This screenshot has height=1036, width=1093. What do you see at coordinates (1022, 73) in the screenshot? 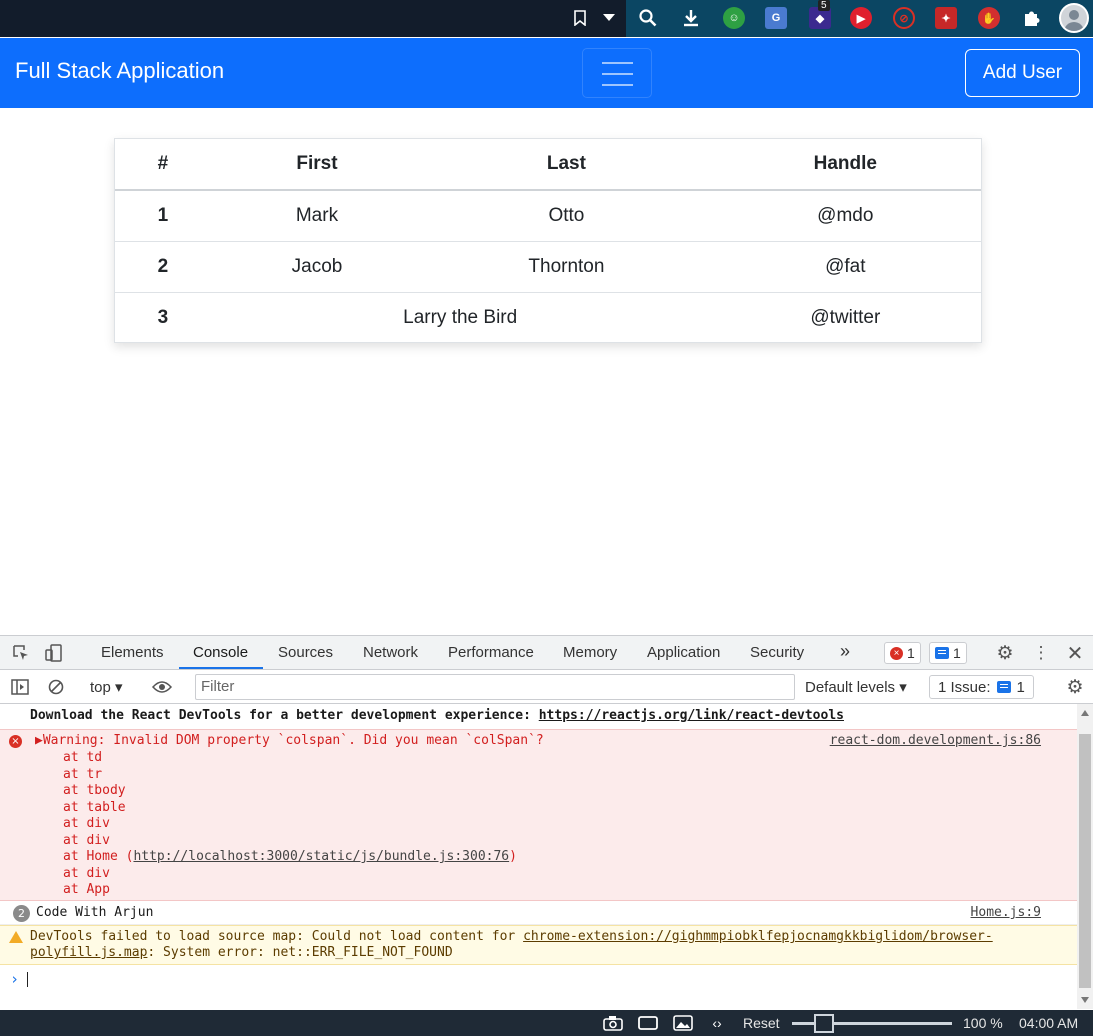
I see `add-user-button: Add User` at bounding box center [1022, 73].